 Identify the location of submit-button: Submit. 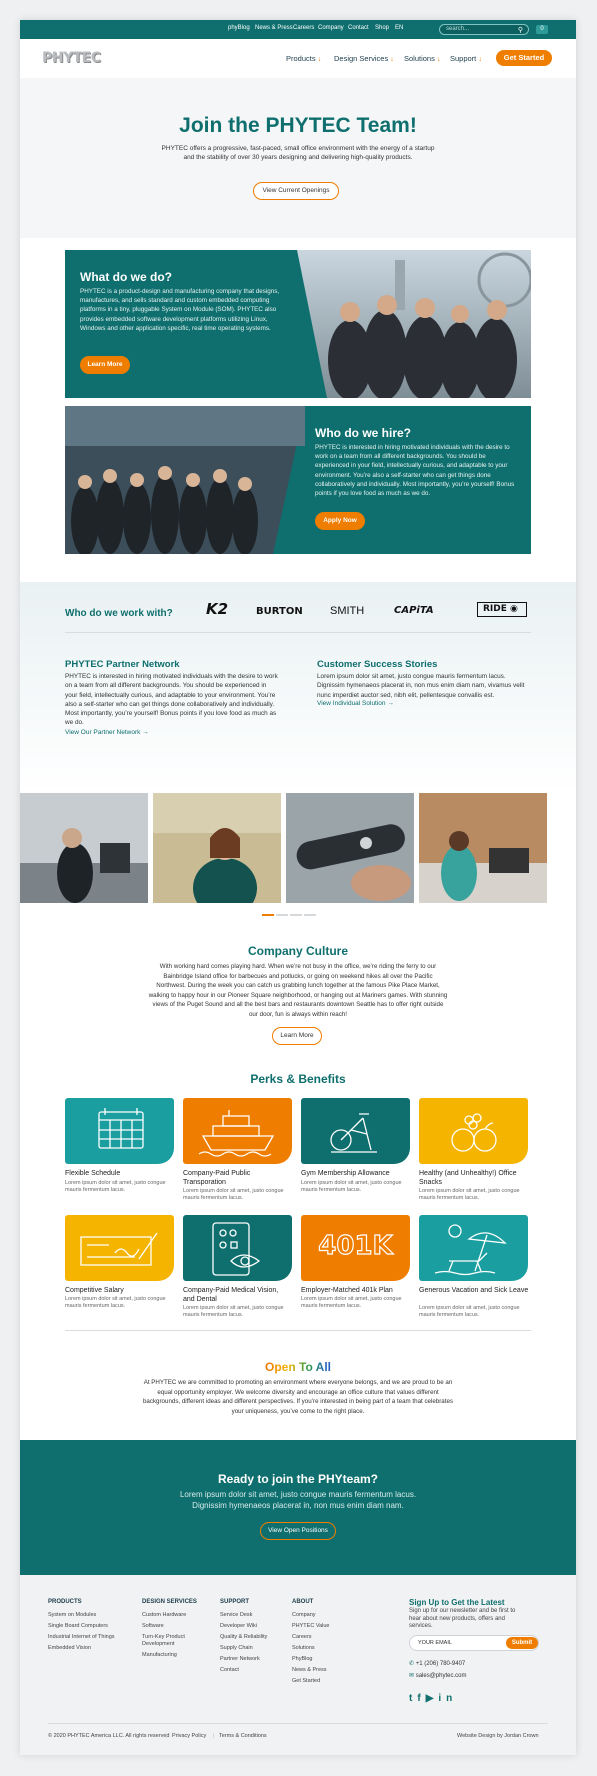
(522, 1643).